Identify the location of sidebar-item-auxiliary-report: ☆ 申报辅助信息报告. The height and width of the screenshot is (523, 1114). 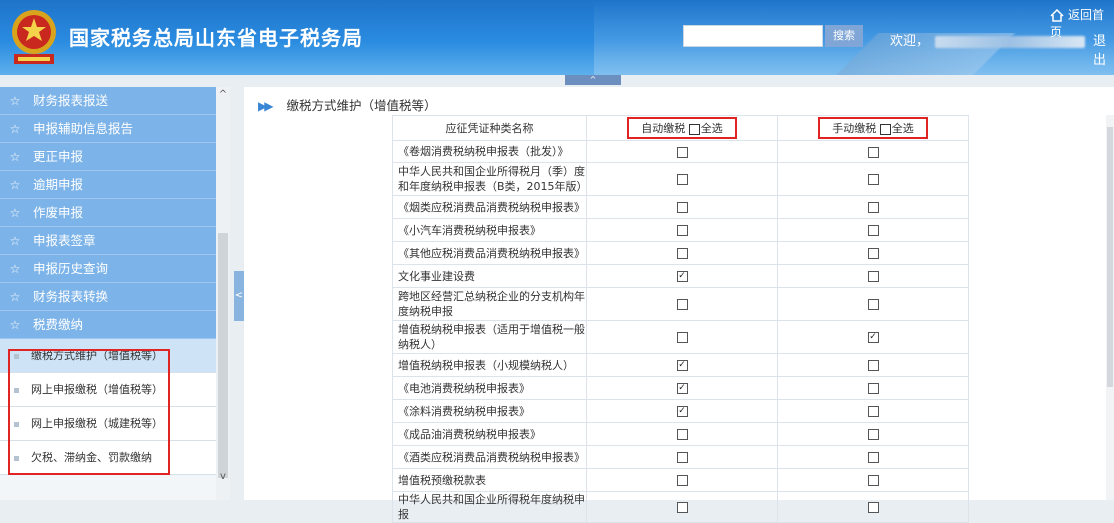
(108, 129).